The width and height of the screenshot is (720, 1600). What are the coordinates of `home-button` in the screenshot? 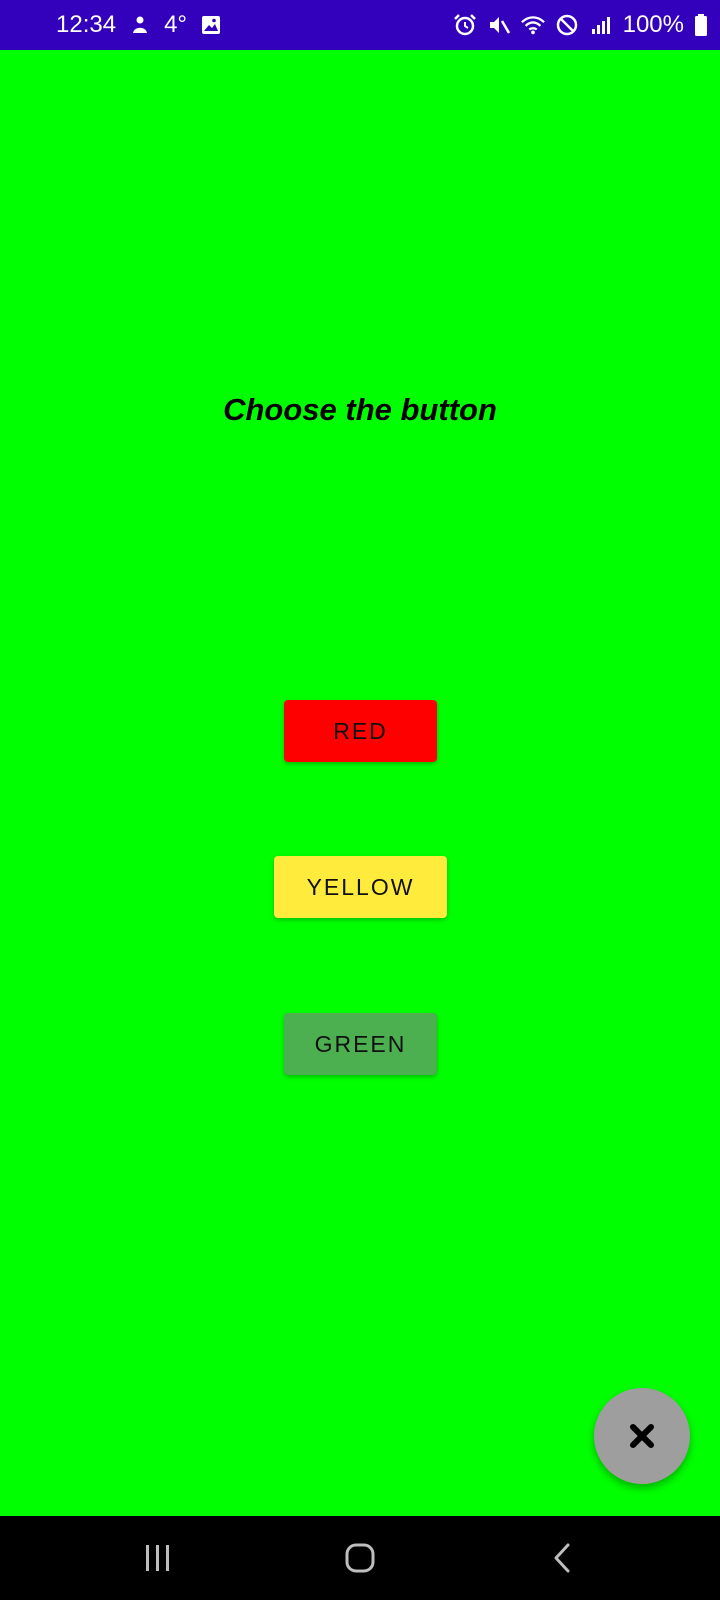 It's located at (360, 1558).